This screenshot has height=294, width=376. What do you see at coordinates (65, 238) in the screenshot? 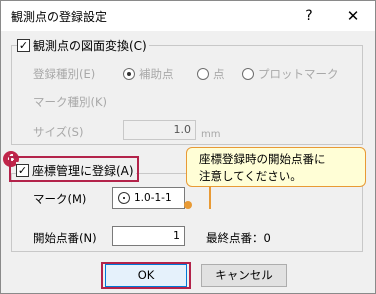
I see `start-number-label: 開始点番(N)` at bounding box center [65, 238].